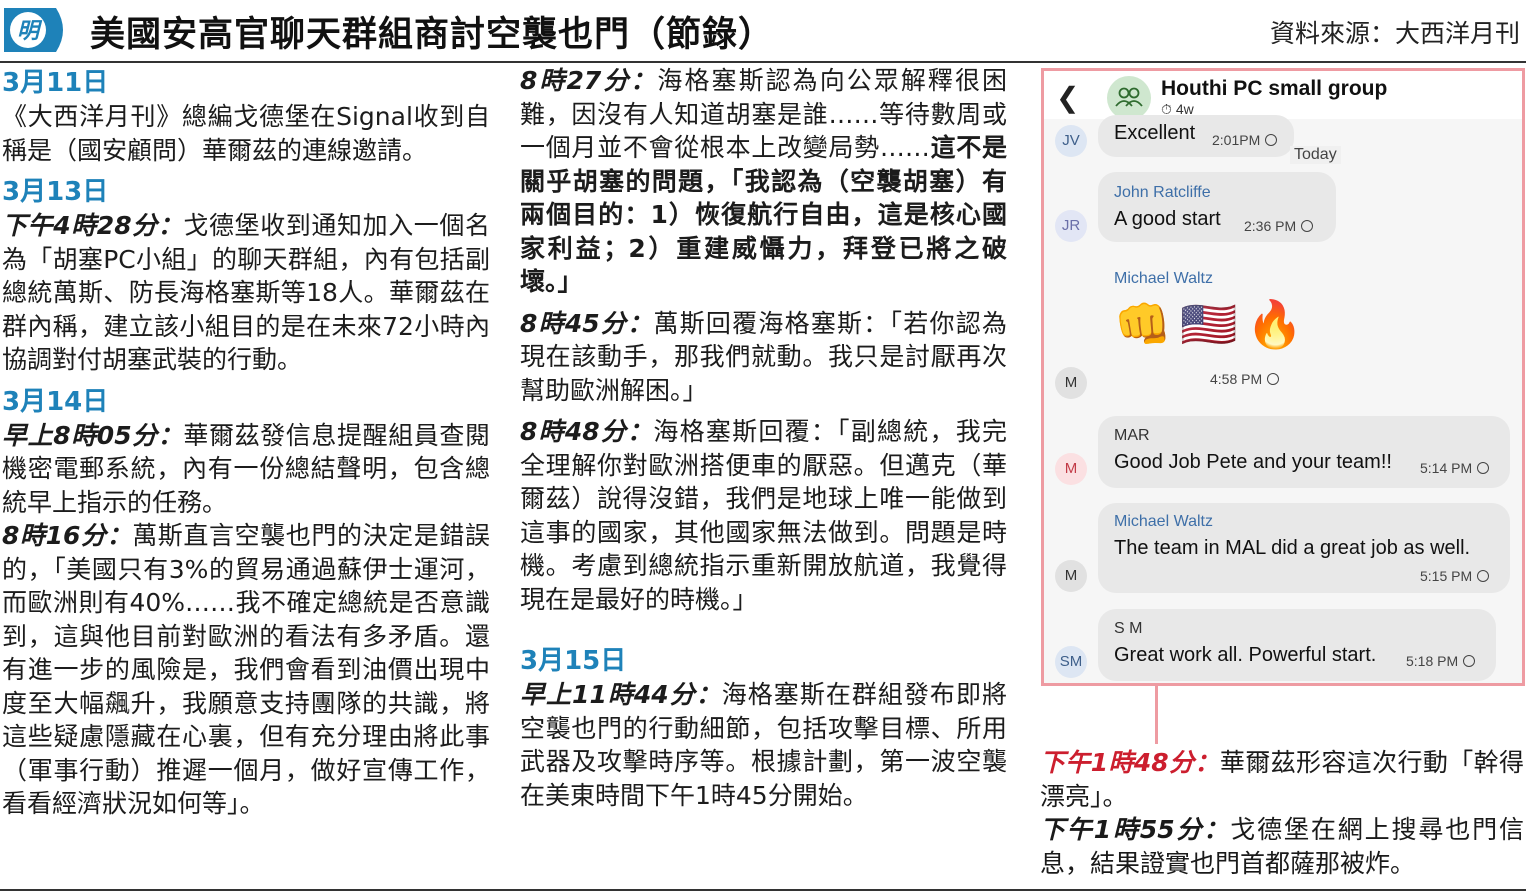 This screenshot has width=1526, height=894. I want to click on date-heading: 3月15日, so click(573, 661).